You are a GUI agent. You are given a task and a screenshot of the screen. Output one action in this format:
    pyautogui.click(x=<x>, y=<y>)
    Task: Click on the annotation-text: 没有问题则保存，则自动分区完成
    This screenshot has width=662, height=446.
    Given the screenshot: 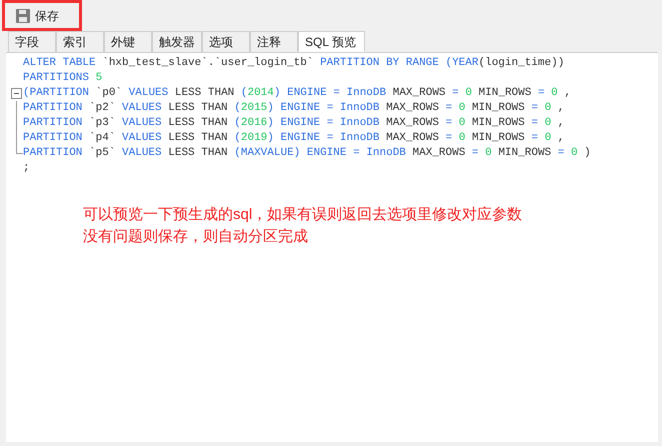 What is the action you would take?
    pyautogui.click(x=196, y=236)
    